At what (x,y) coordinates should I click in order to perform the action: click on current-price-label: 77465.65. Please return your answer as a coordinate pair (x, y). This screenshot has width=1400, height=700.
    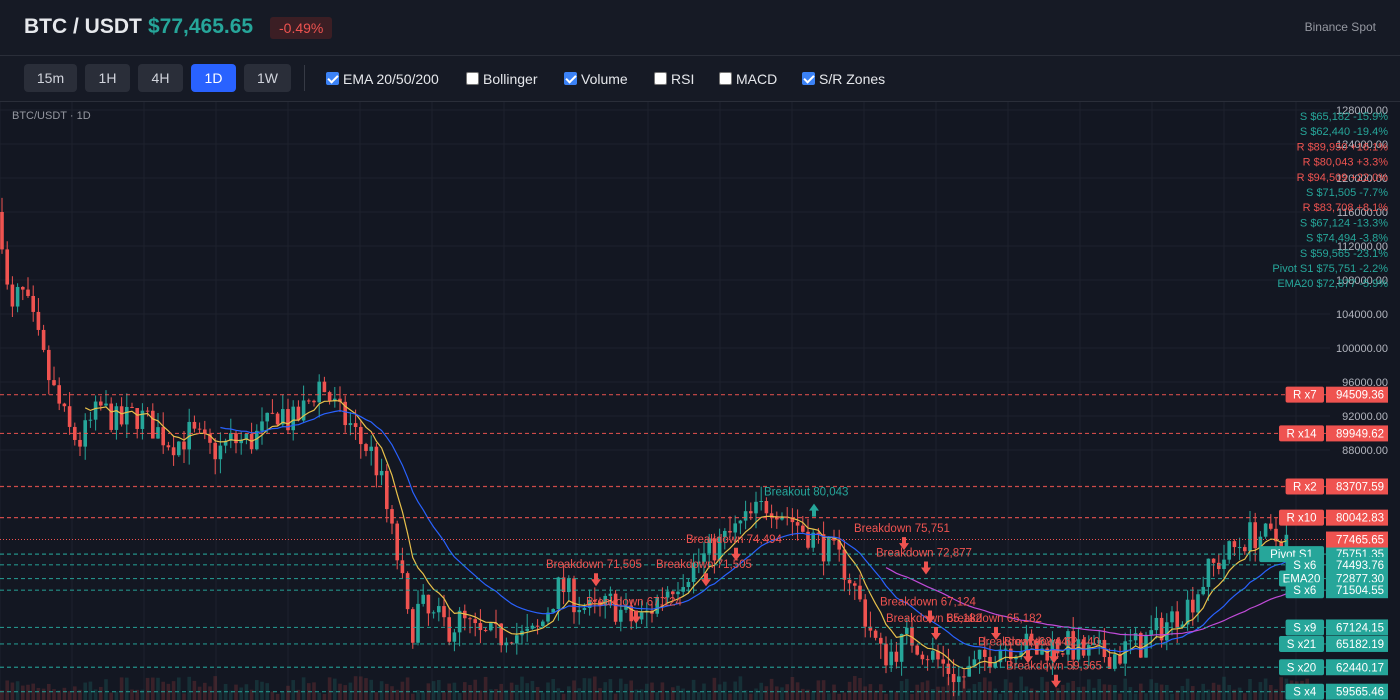
    Looking at the image, I should click on (1360, 541).